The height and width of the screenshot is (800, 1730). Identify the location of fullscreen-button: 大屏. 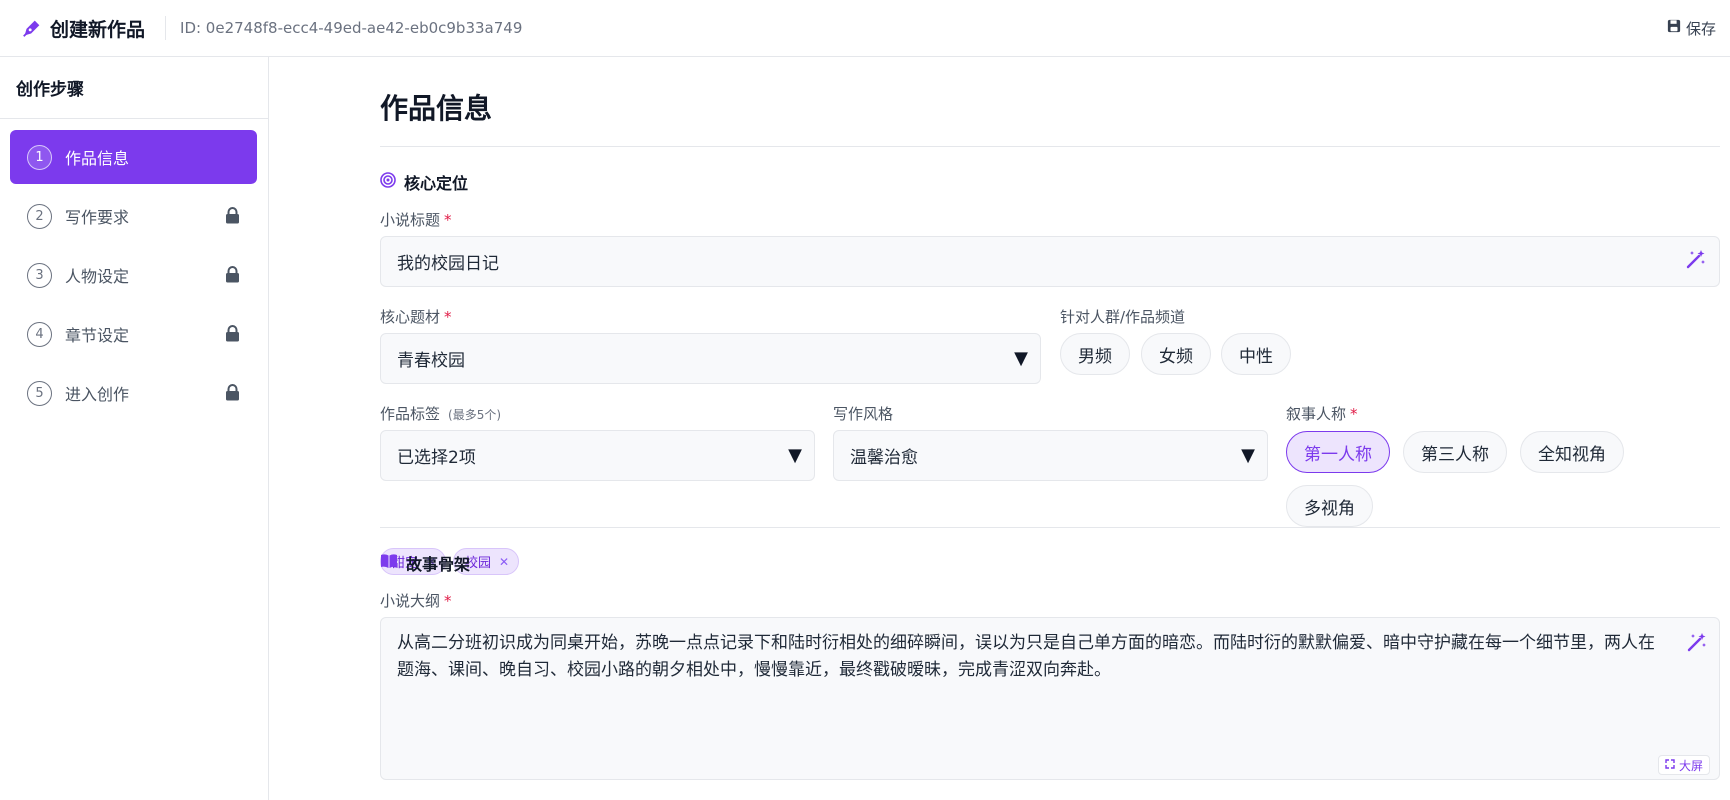
(1684, 765).